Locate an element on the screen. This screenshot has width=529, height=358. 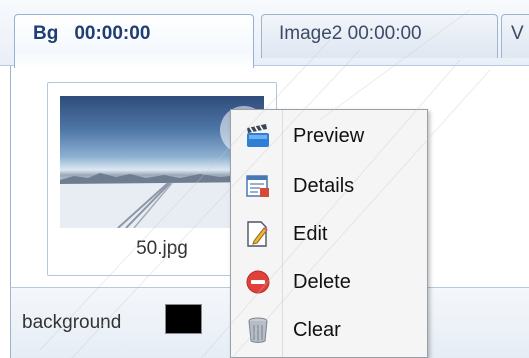
menu-item-clear: Clear is located at coordinates (329, 330).